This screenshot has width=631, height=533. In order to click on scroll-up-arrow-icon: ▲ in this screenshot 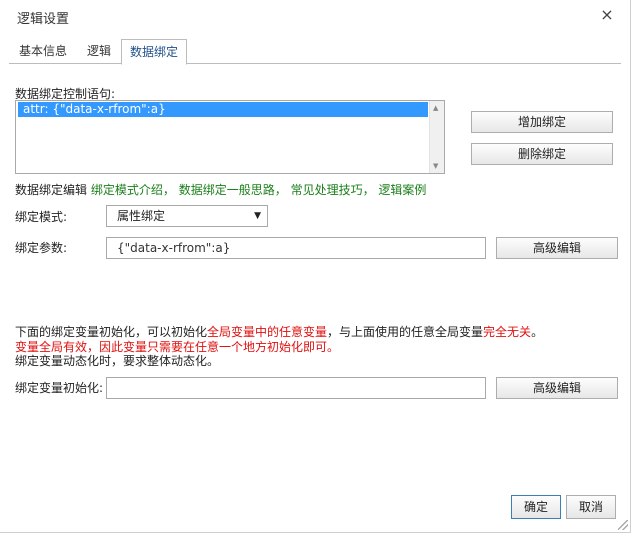, I will do `click(435, 108)`.